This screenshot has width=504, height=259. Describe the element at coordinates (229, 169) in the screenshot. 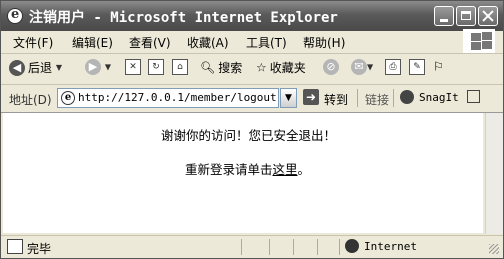

I see `relogin-prefix: 重新登录请单击` at that location.